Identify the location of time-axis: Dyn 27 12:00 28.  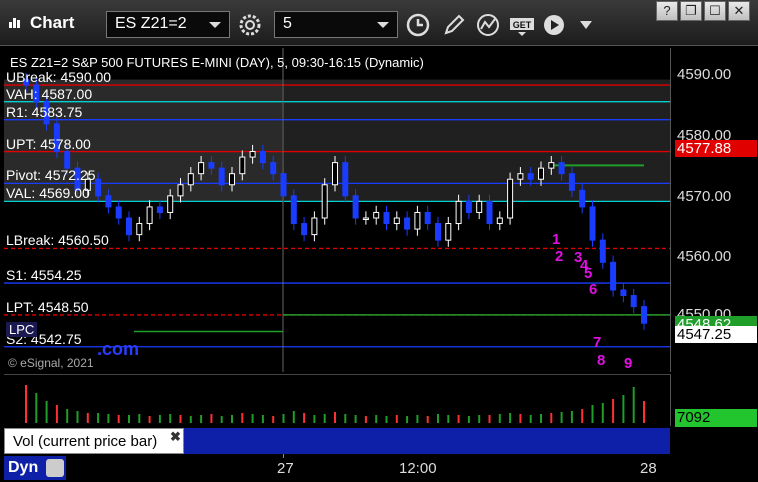
(379, 468).